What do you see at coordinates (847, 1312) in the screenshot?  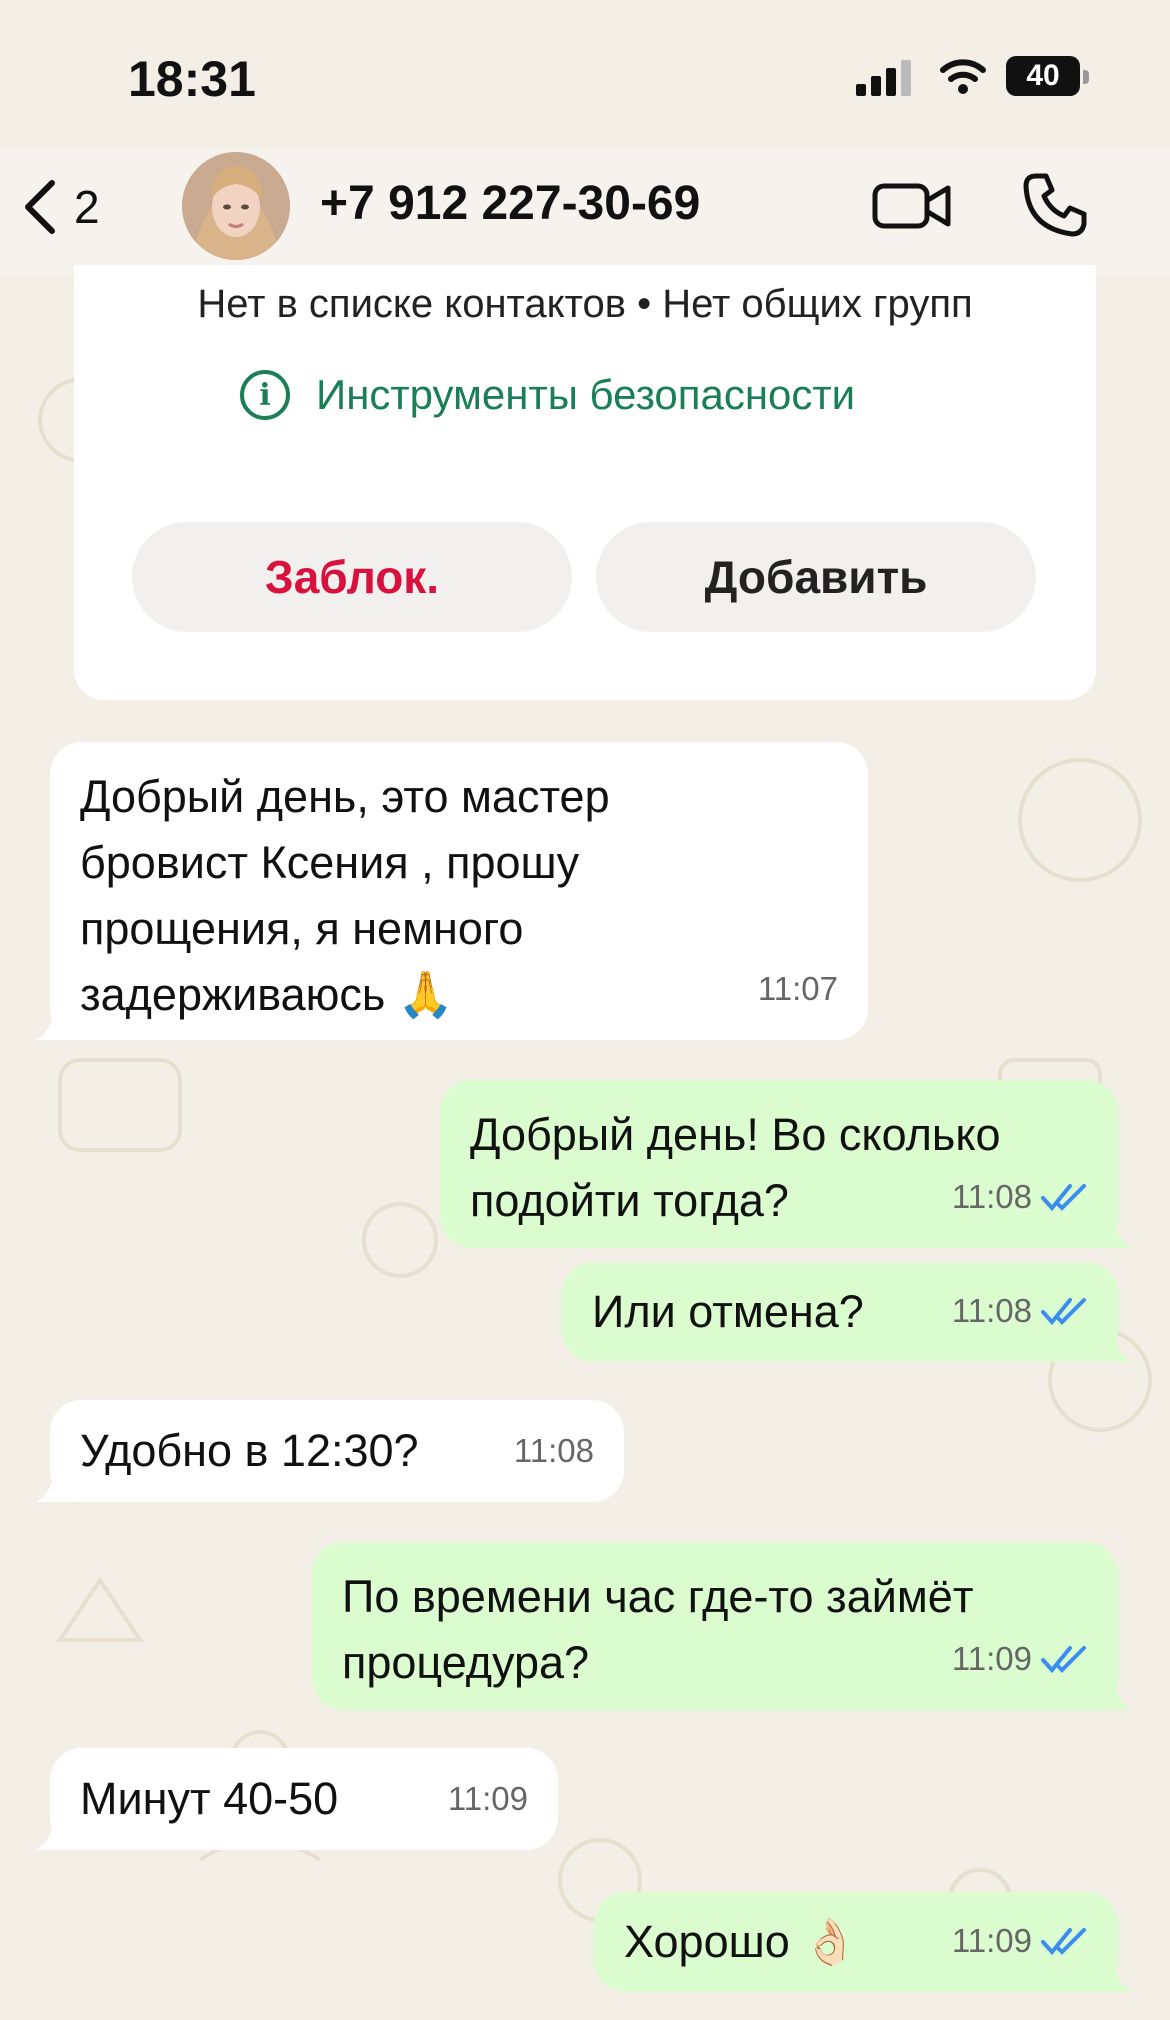 I see `message-outgoing: Или отмена? 11:08` at bounding box center [847, 1312].